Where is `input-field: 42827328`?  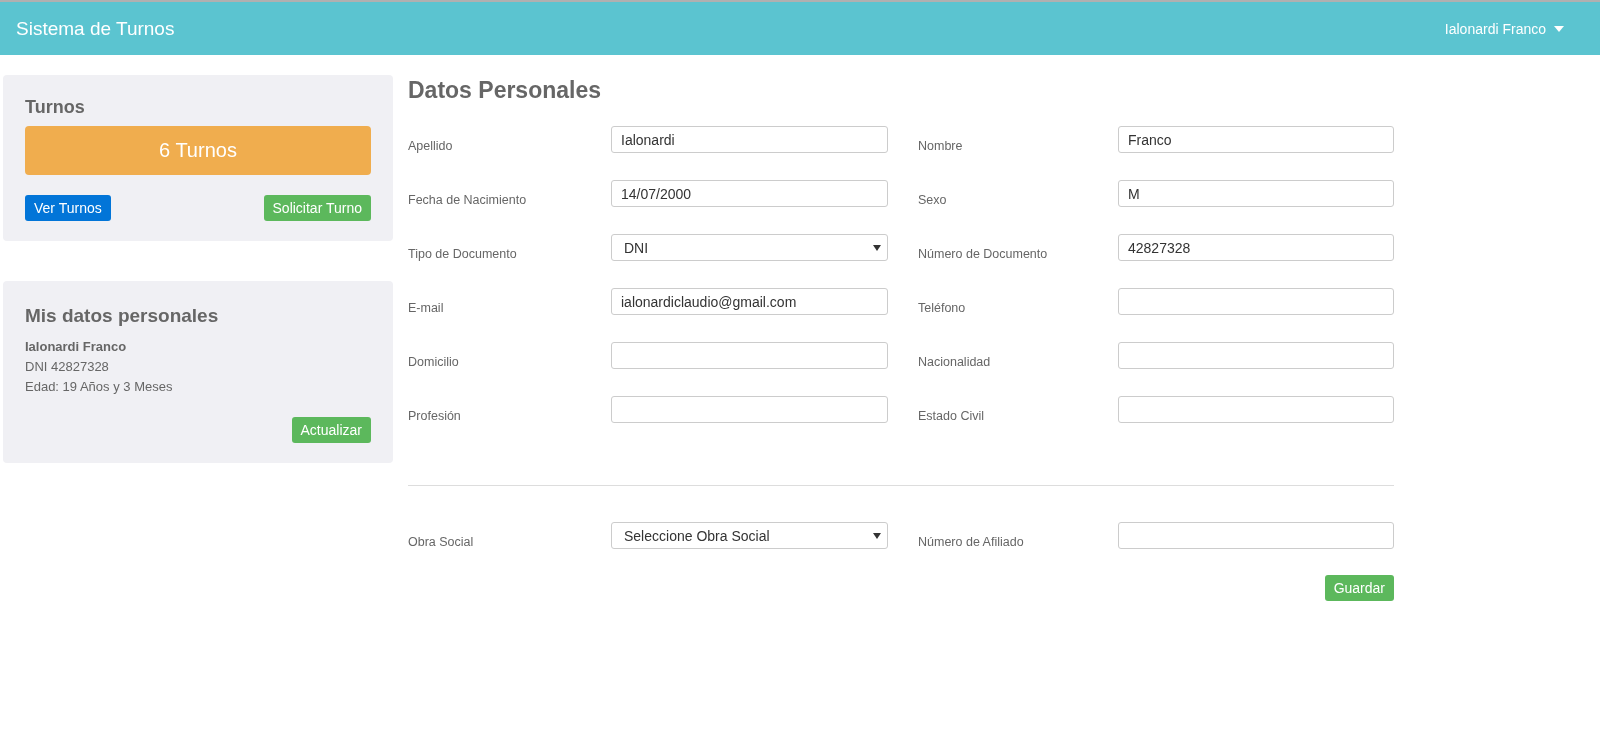
input-field: 42827328 is located at coordinates (1256, 247).